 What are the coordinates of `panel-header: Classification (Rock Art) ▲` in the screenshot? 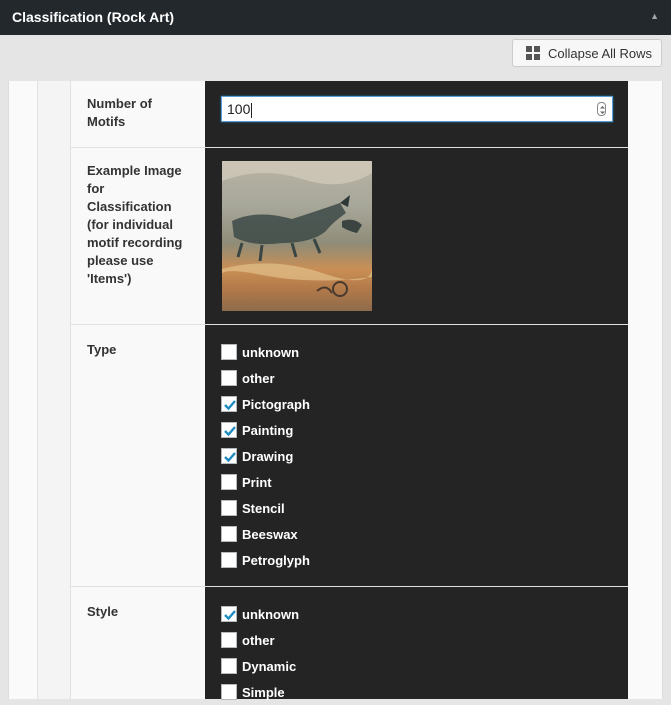 It's located at (335, 17).